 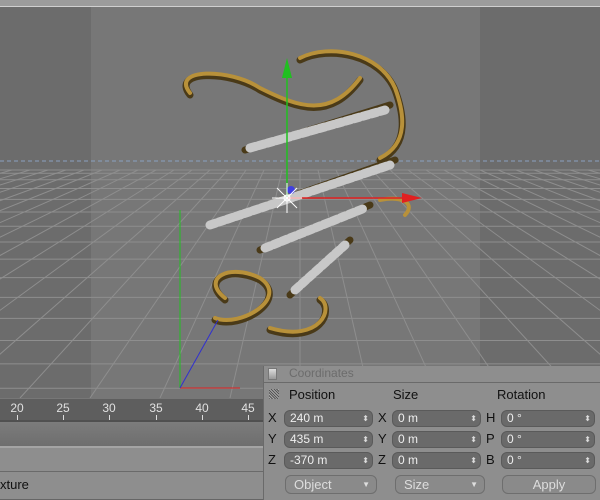 What do you see at coordinates (382, 438) in the screenshot?
I see `size-axis-label: Y` at bounding box center [382, 438].